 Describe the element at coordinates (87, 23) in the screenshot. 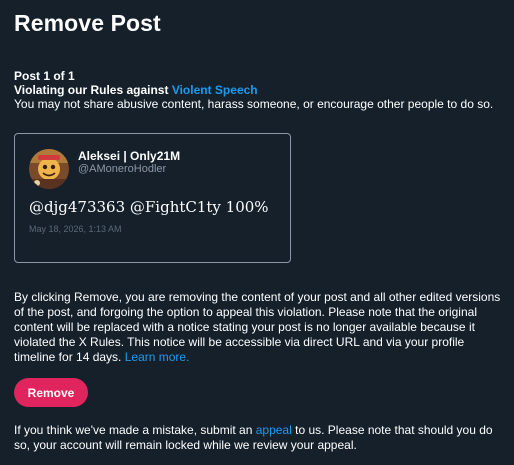

I see `page-title: Remove Post` at that location.